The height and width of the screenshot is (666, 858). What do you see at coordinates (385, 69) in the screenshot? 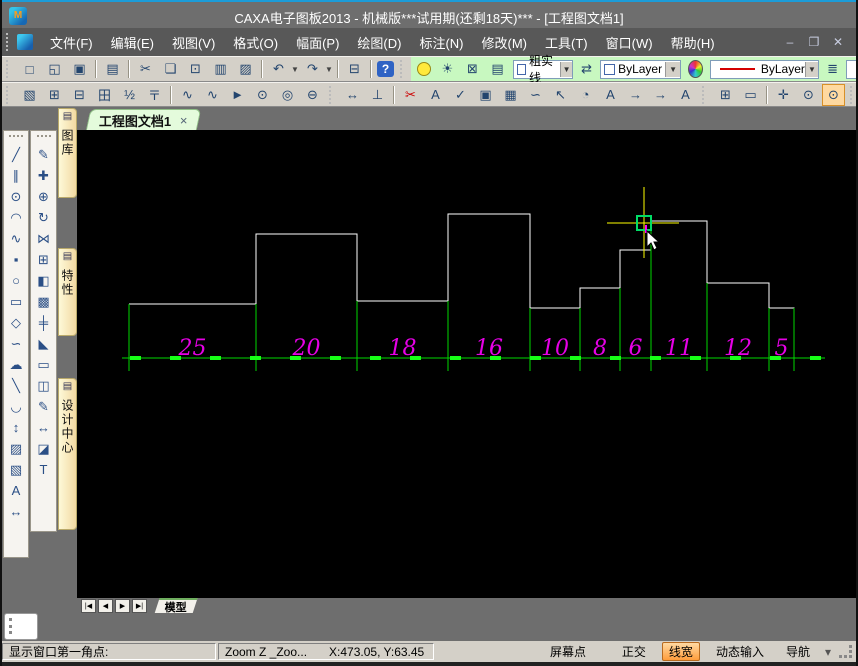
I see `help-icon: ?` at bounding box center [385, 69].